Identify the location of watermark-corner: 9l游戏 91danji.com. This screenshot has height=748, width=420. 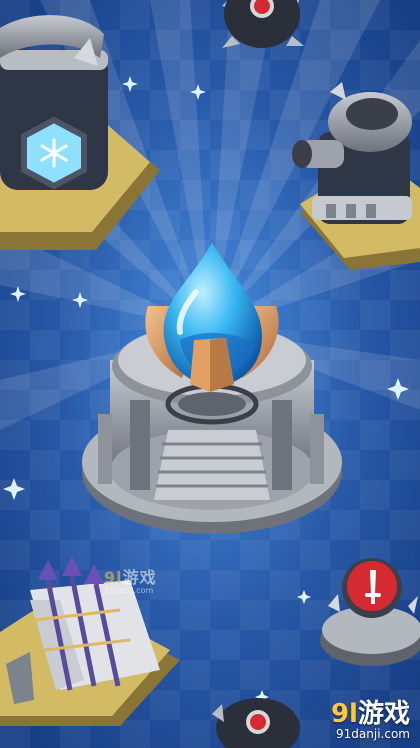
(370, 720).